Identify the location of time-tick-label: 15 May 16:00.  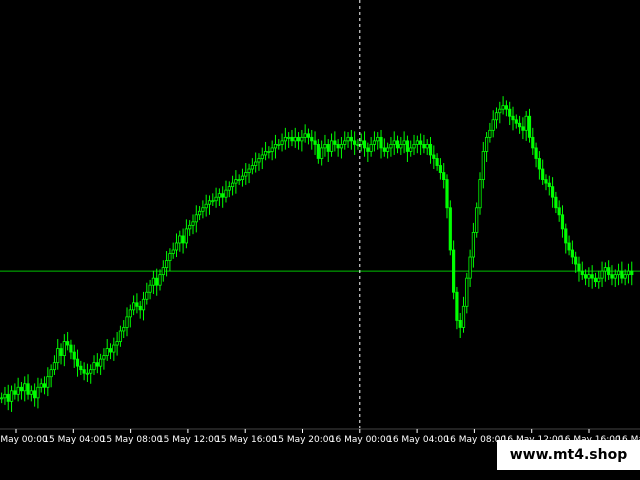
(246, 440).